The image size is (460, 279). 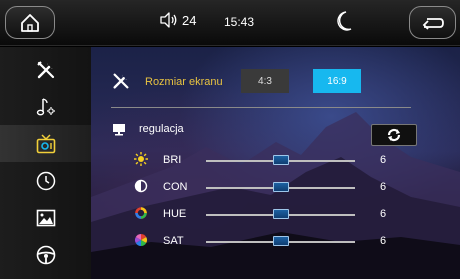 I want to click on sidebar-item-steering, so click(x=45, y=254).